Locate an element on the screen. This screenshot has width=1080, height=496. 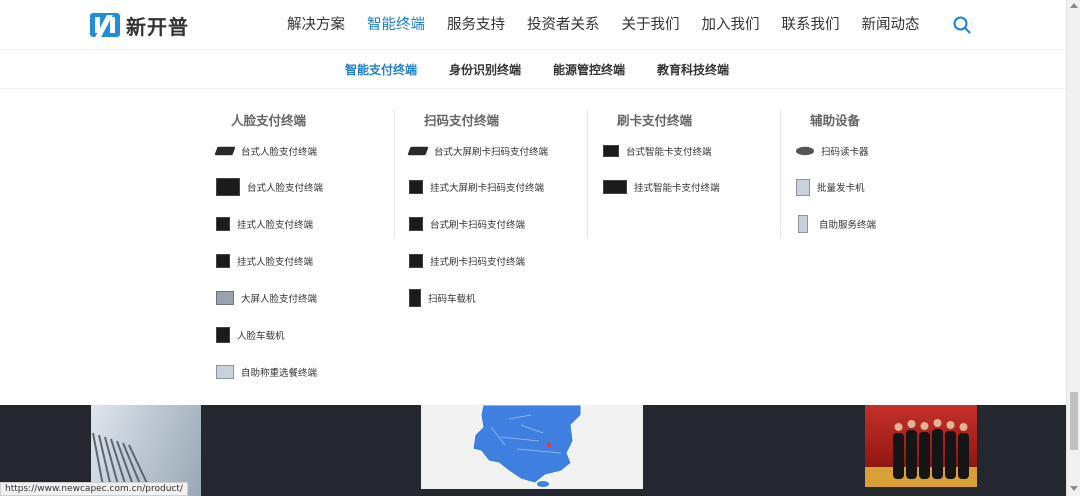
subnav-item-payment-terminals: 智能支付终端 is located at coordinates (381, 69).